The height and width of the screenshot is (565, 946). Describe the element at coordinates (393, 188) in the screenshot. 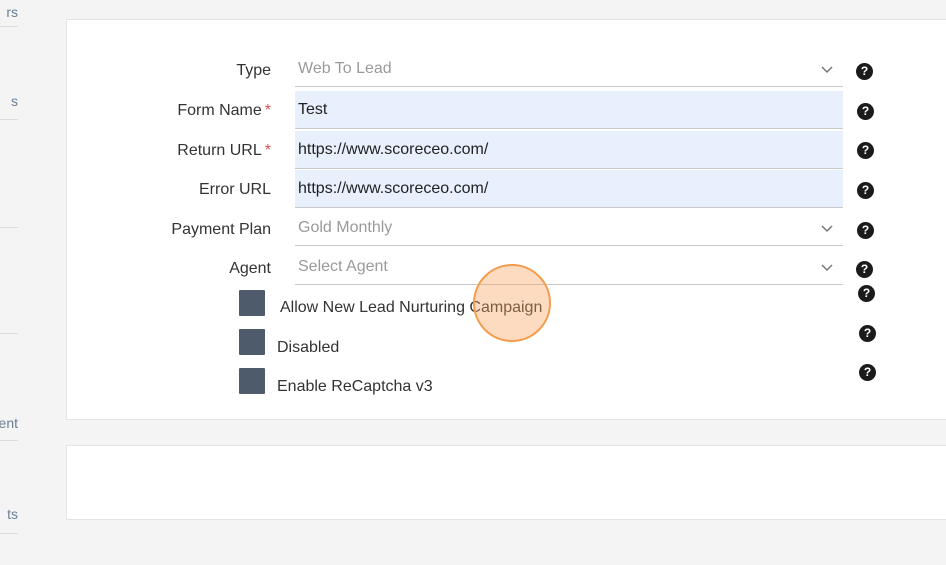

I see `error-url-value: https://www.scoreceo.com/` at that location.